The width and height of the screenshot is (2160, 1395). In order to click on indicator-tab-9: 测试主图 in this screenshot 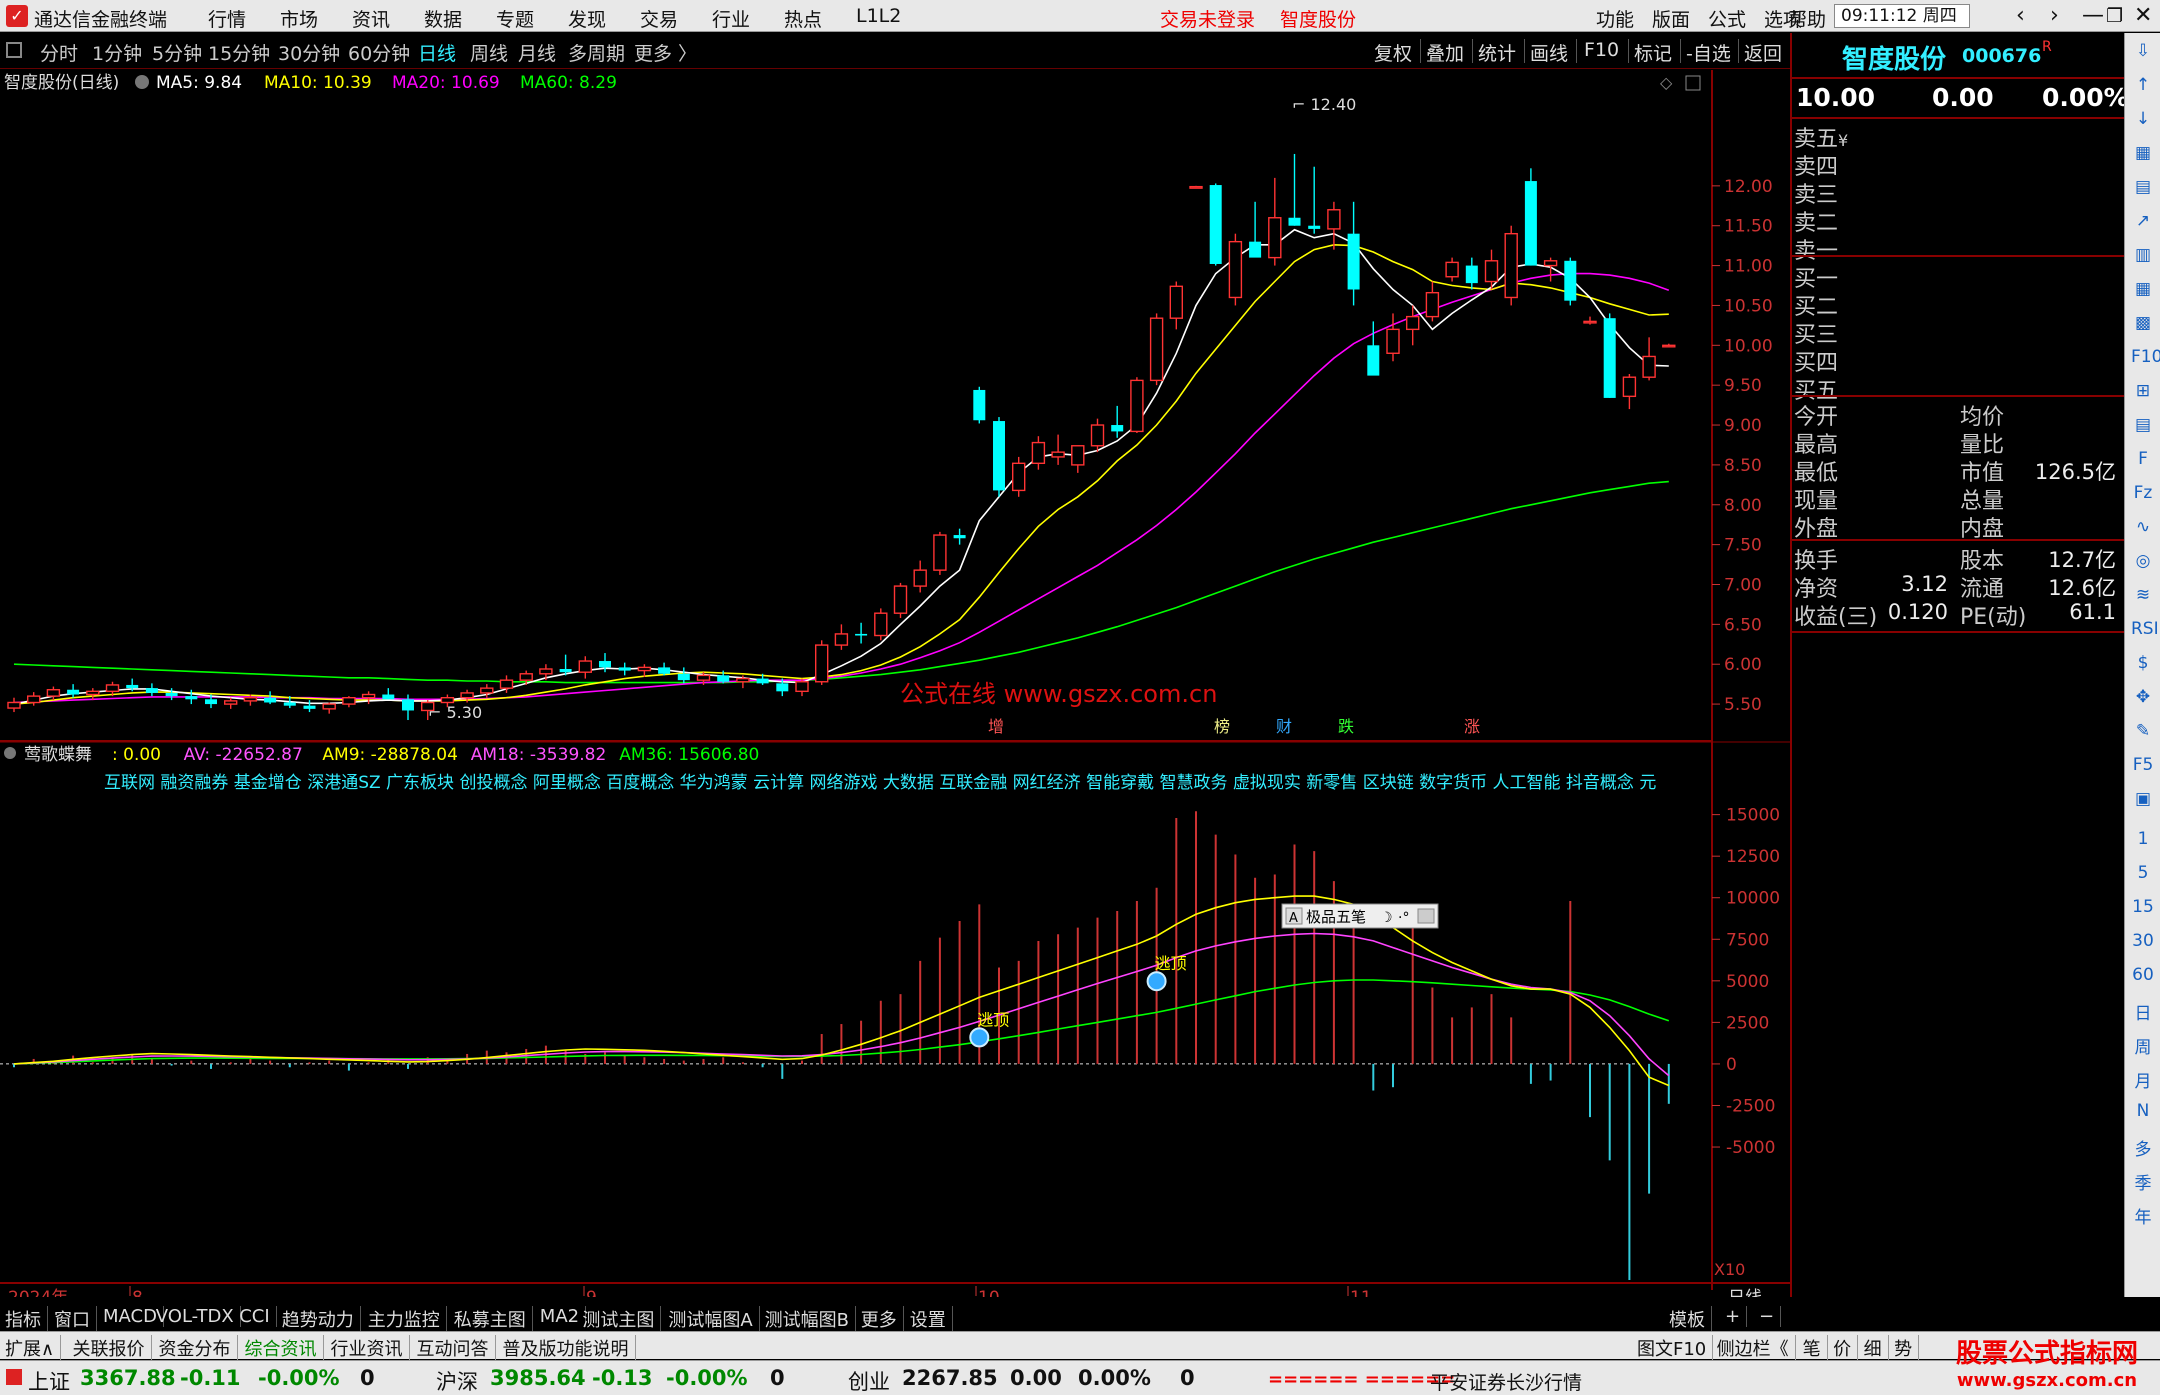, I will do `click(619, 1319)`.